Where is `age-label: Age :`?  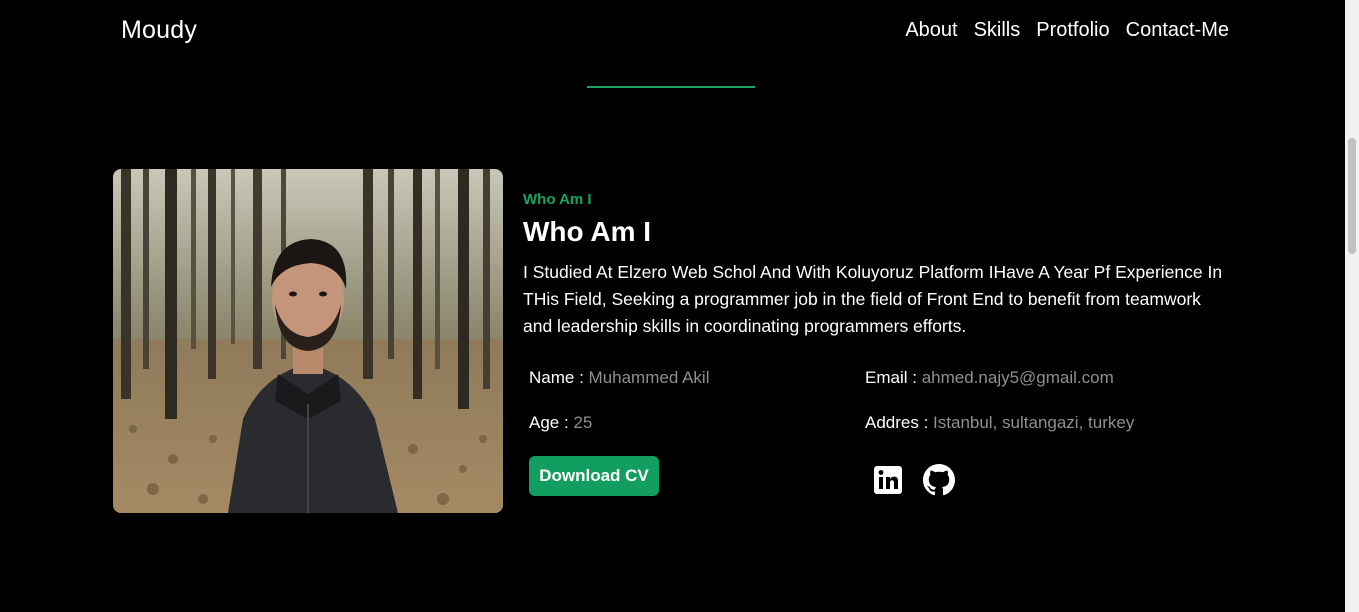
age-label: Age : is located at coordinates (549, 422).